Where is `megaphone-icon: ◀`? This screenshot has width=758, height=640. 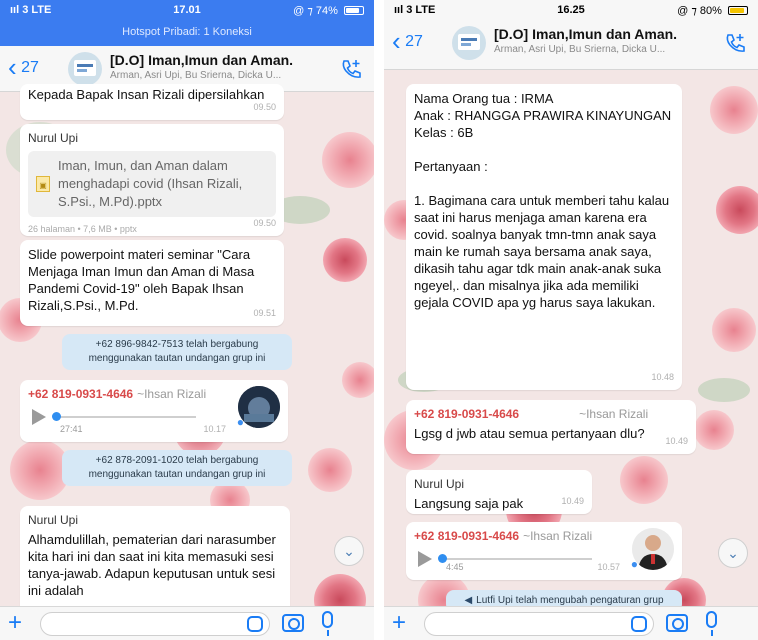 megaphone-icon: ◀ is located at coordinates (468, 600).